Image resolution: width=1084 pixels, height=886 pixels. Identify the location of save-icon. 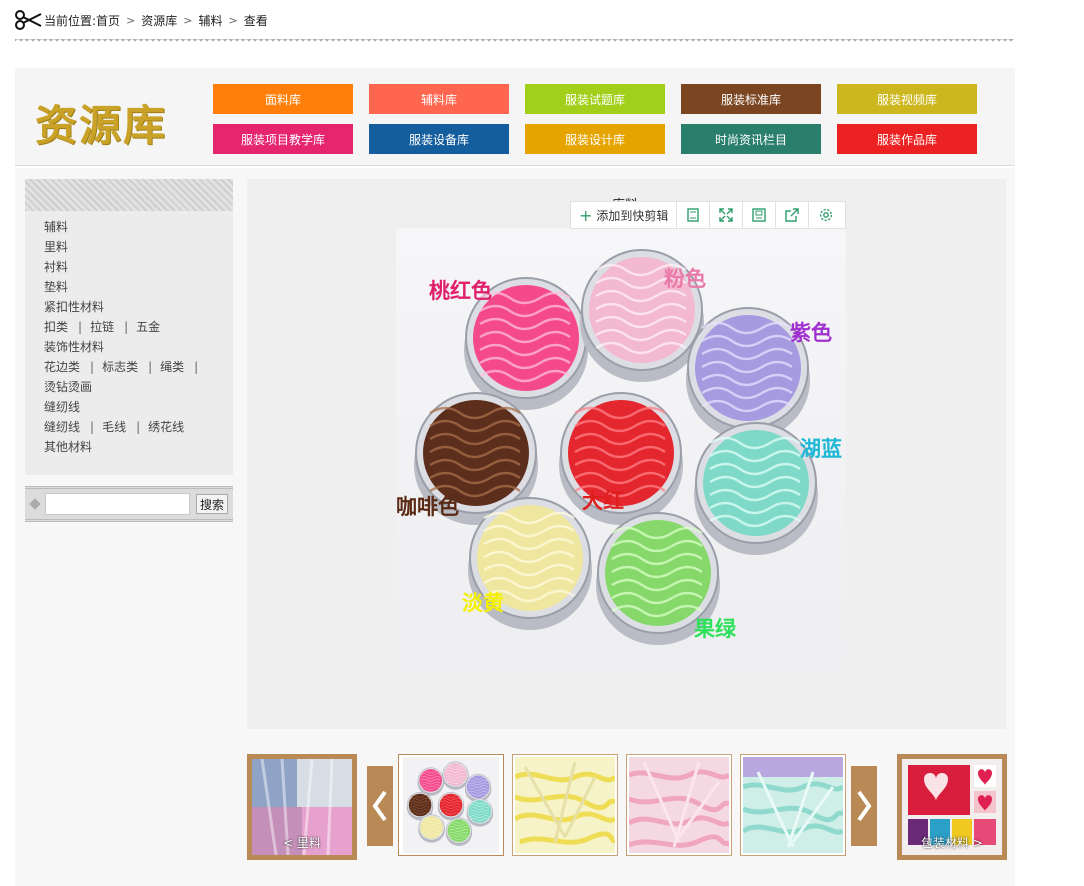
(759, 215).